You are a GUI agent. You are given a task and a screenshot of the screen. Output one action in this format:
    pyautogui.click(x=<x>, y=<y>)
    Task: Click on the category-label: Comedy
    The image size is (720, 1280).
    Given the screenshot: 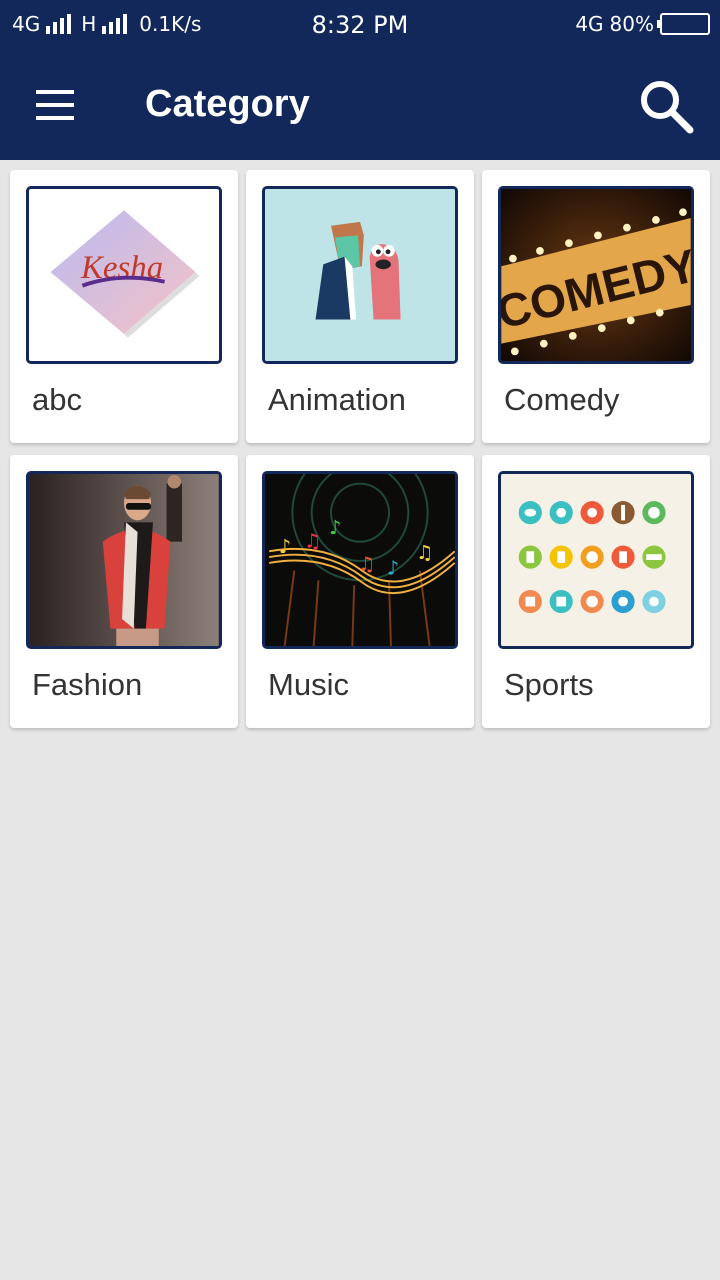 What is the action you would take?
    pyautogui.click(x=562, y=399)
    